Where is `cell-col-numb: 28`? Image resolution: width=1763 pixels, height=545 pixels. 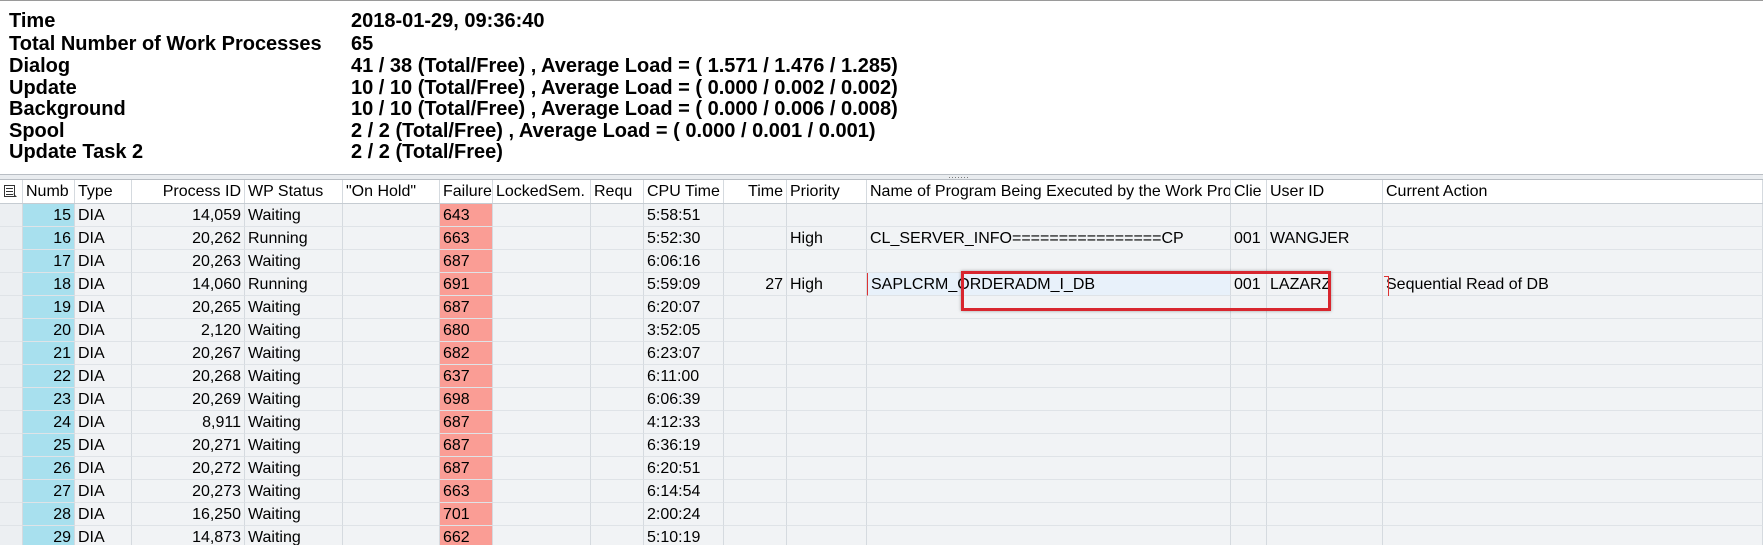
cell-col-numb: 28 is located at coordinates (49, 514).